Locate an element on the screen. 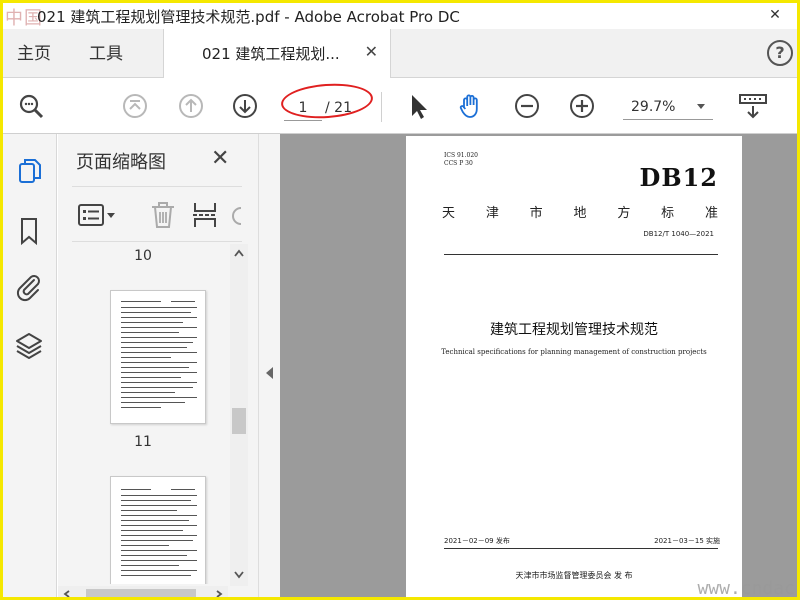  issue-date: 2021－02－09 发布 is located at coordinates (477, 541).